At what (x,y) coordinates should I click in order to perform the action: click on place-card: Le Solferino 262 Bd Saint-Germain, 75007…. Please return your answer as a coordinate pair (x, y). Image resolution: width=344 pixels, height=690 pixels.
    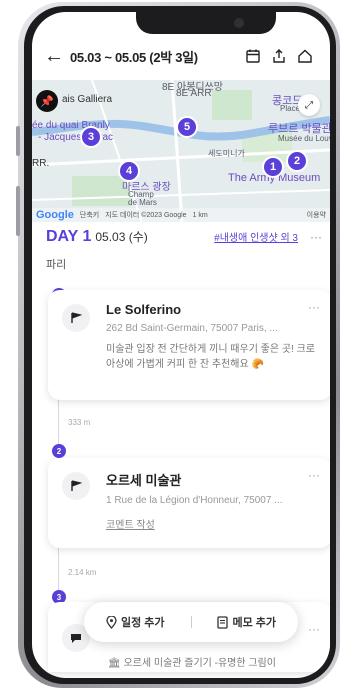
    Looking at the image, I should click on (189, 345).